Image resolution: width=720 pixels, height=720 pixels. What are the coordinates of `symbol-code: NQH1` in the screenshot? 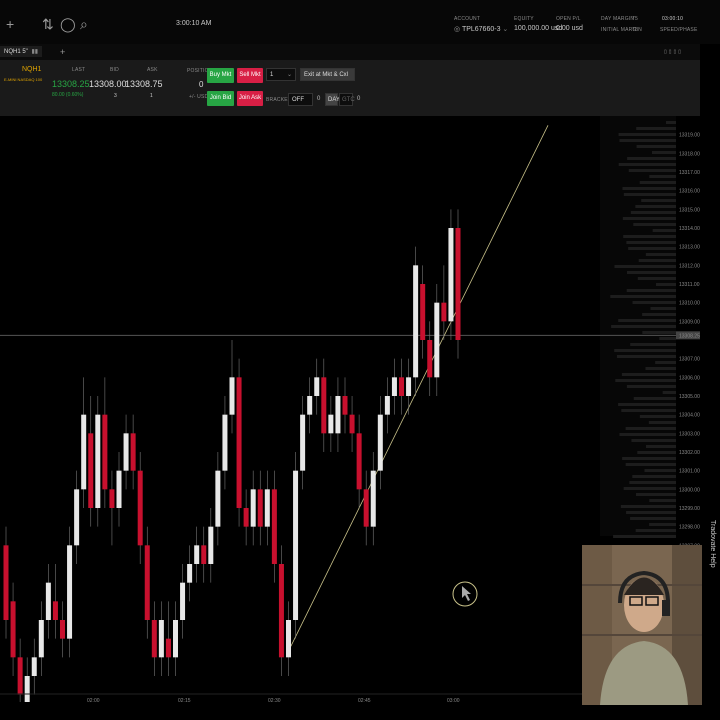 It's located at (31, 69).